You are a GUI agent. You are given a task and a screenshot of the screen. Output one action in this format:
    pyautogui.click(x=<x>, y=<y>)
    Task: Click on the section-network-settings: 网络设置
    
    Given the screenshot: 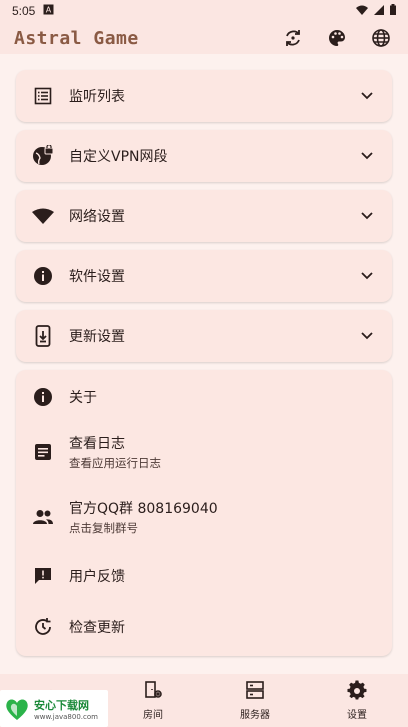 What is the action you would take?
    pyautogui.click(x=204, y=216)
    